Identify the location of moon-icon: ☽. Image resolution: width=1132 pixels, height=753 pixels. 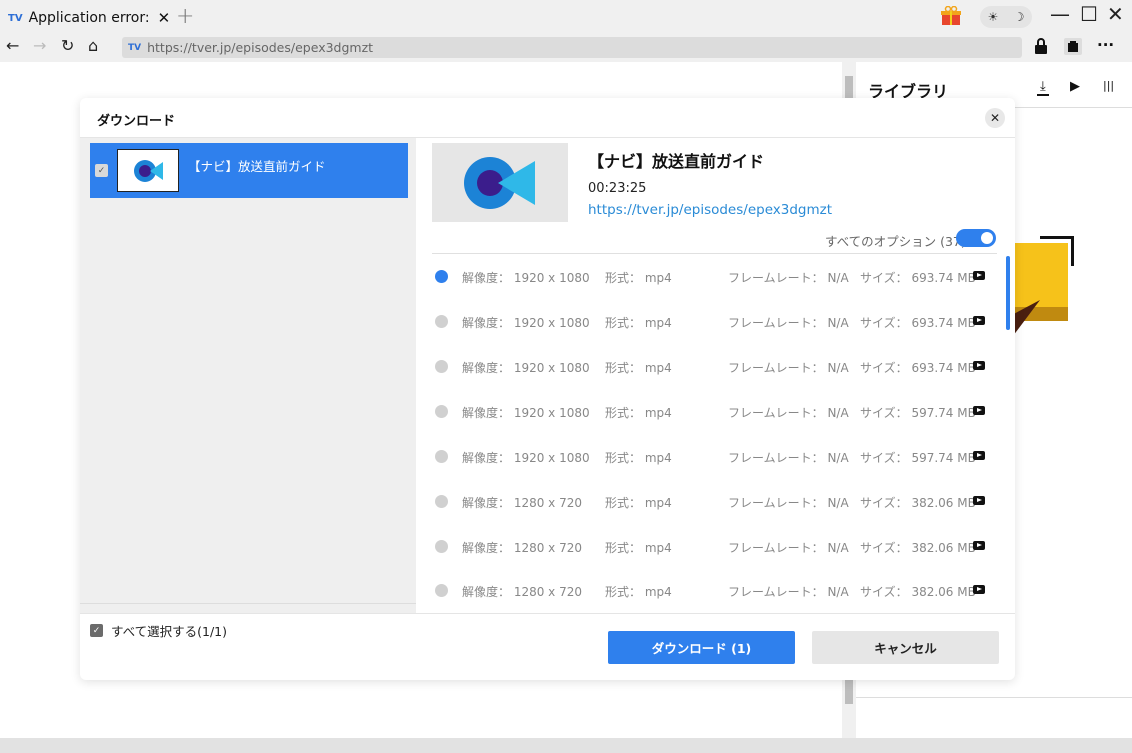
(1019, 17).